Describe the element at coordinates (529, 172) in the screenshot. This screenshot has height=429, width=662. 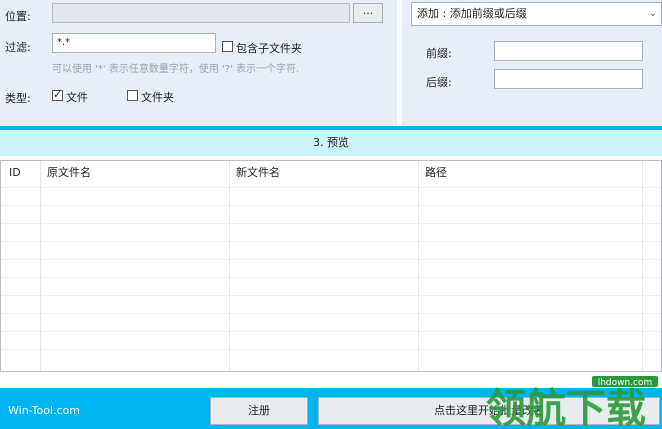
I see `column-header-path: 路径` at that location.